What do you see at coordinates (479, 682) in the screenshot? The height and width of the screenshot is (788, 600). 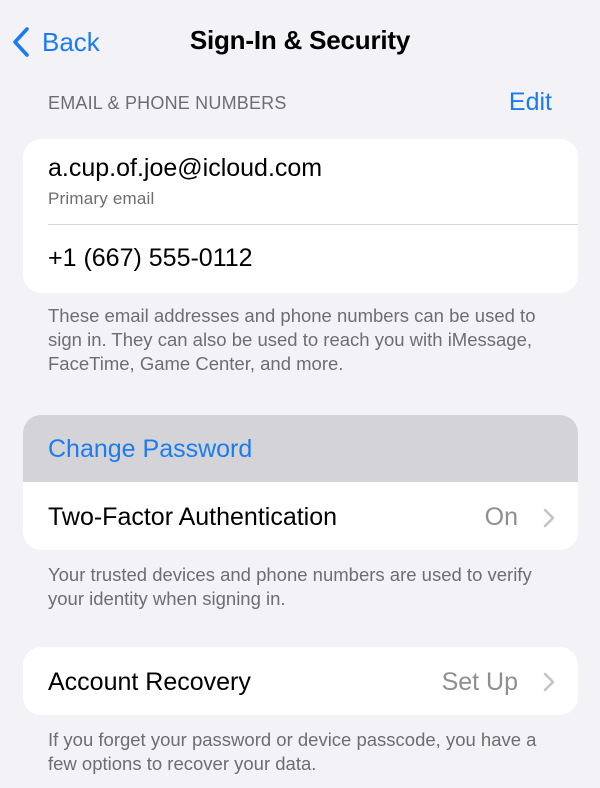 I see `account-recovery-status: Set Up` at bounding box center [479, 682].